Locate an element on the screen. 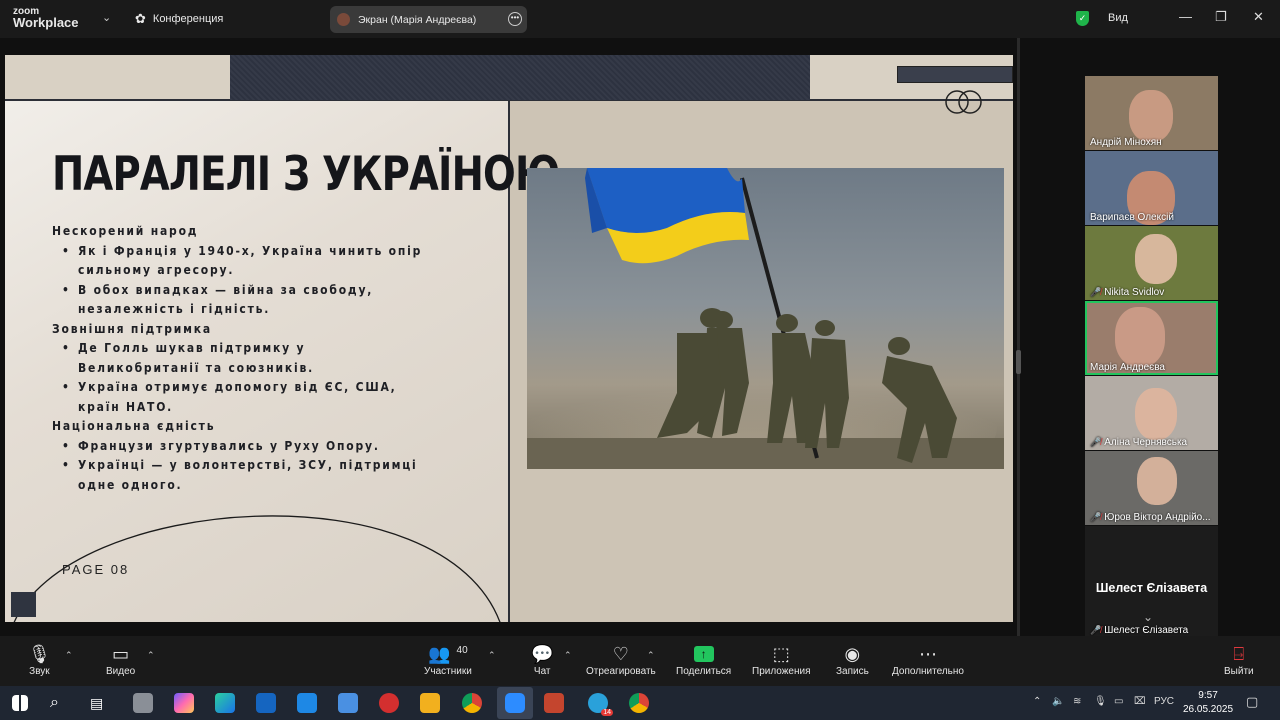 The height and width of the screenshot is (720, 1280). participant-name-text: Шелест Єлізавета is located at coordinates (1146, 630).